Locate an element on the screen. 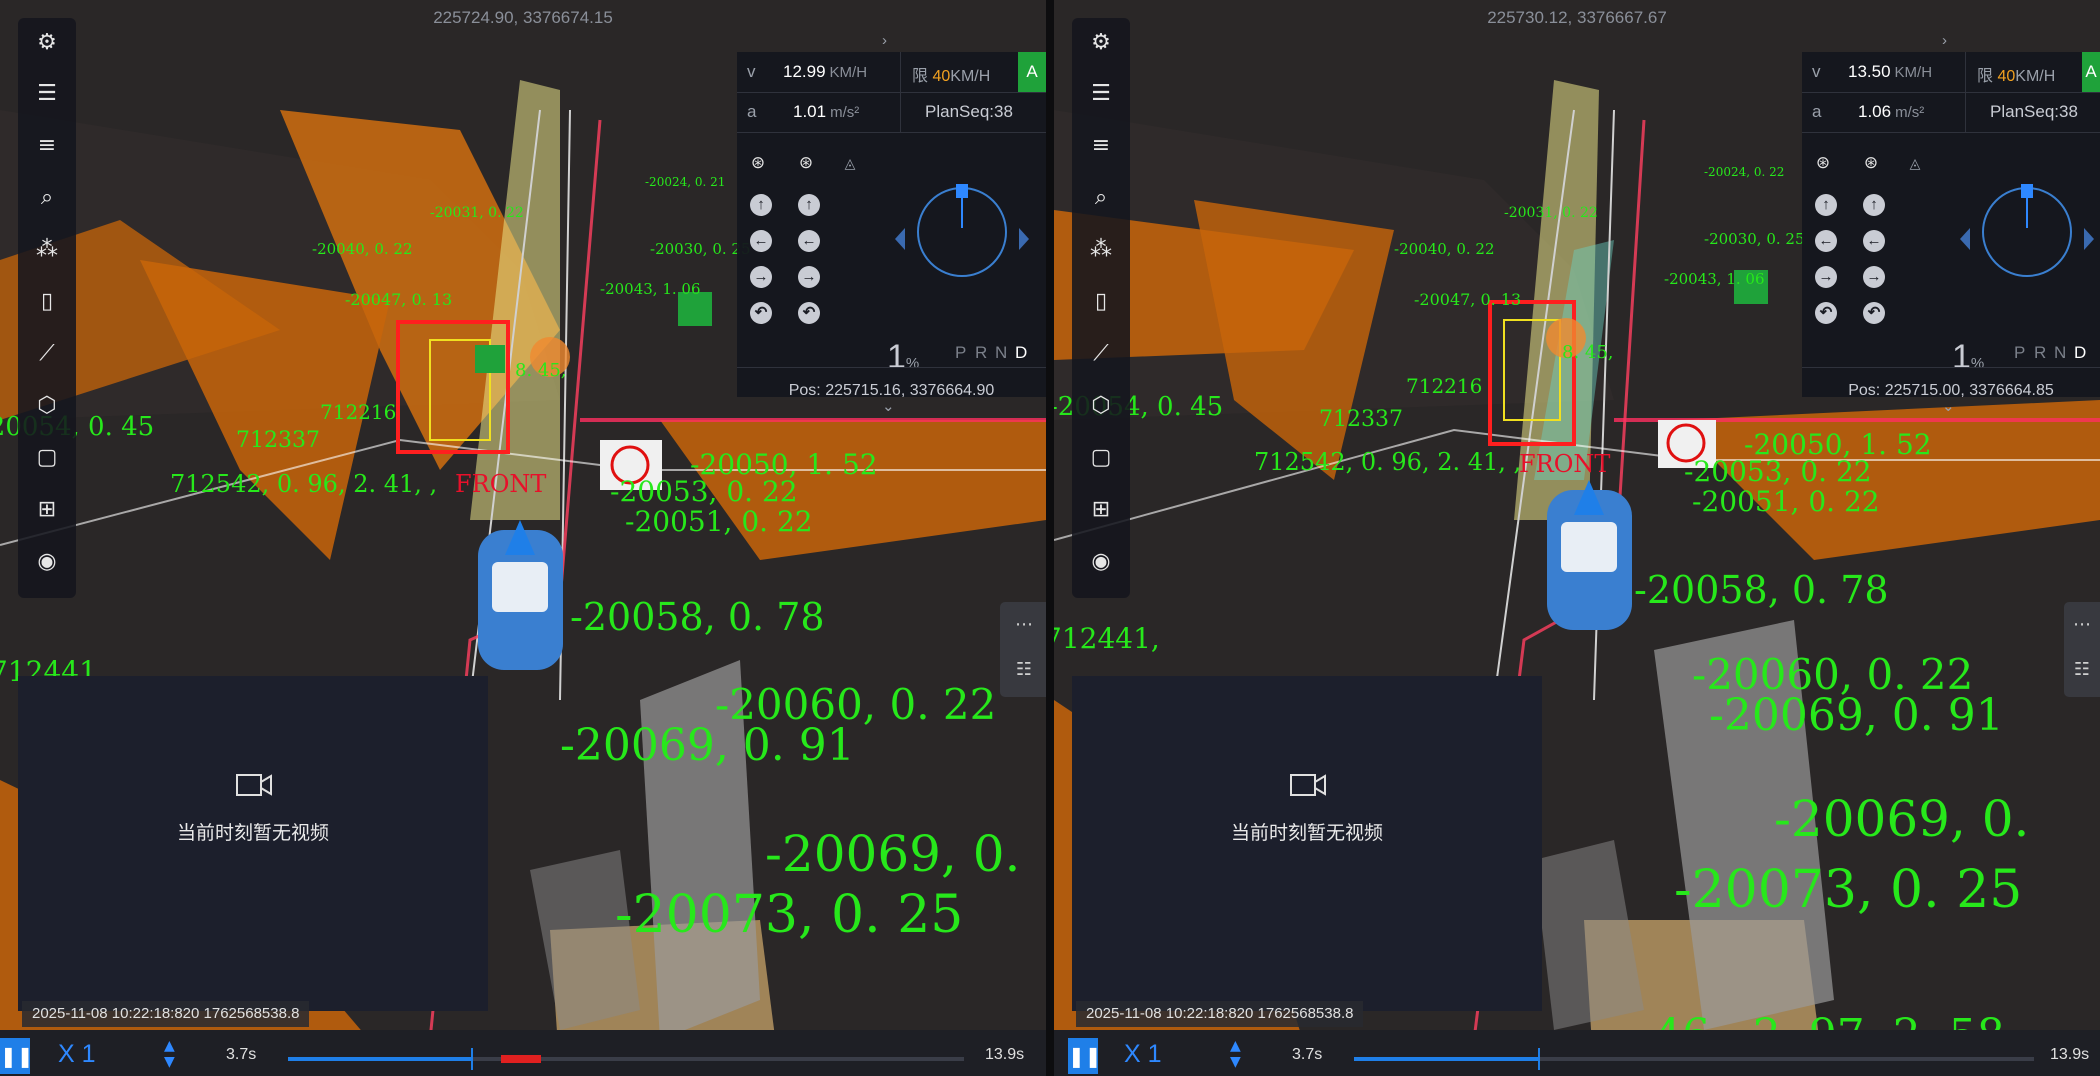 The height and width of the screenshot is (1076, 2100). no-video-message: 当前时刻暂无视频 is located at coordinates (252, 833).